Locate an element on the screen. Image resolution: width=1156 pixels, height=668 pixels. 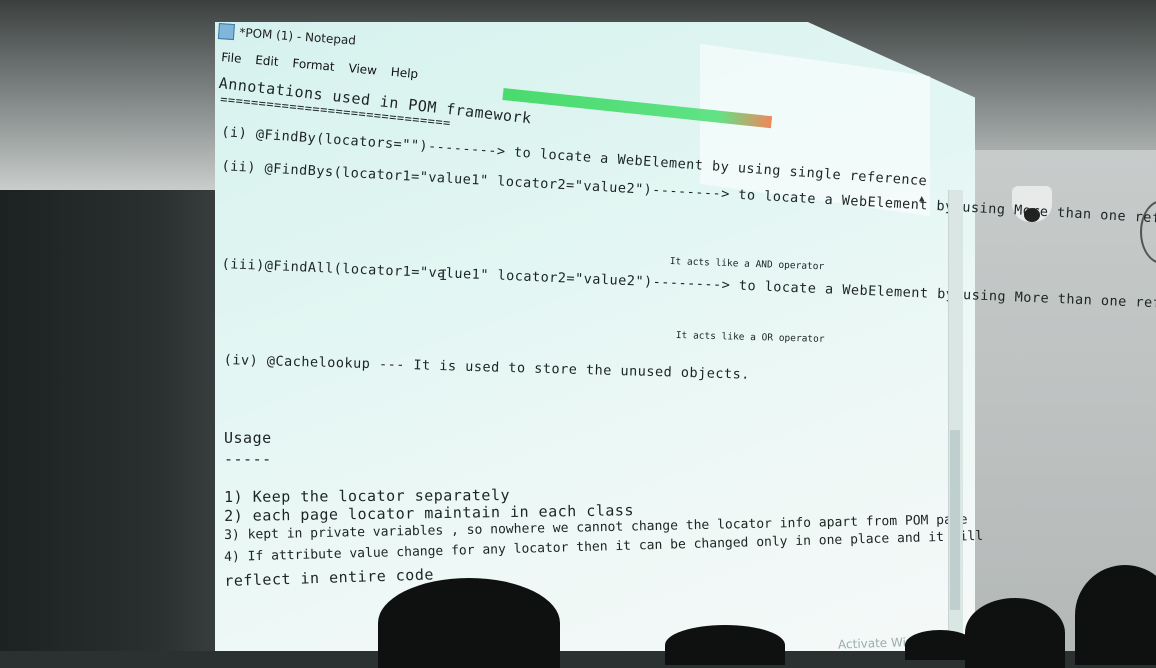
annotation-findall-note: It acts like a OR operator is located at coordinates (750, 337).